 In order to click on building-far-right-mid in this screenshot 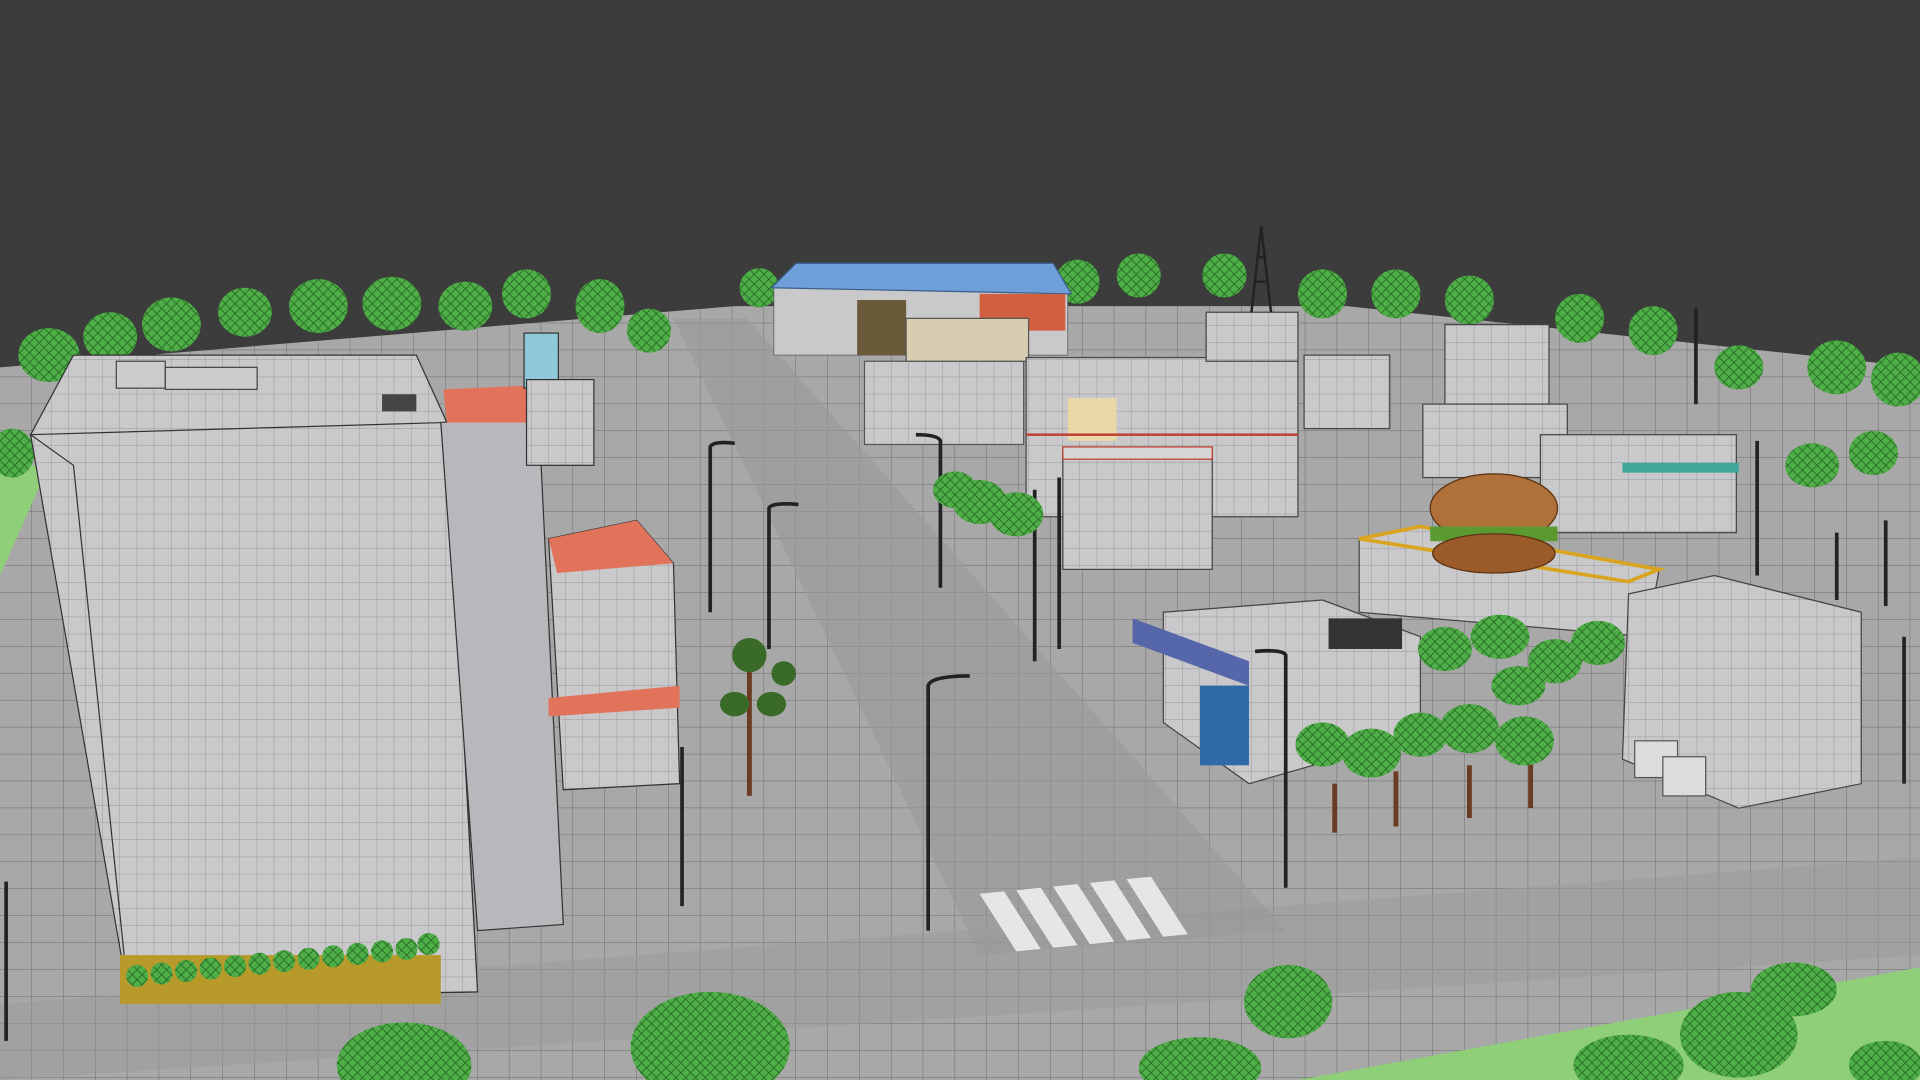, I will do `click(1347, 392)`.